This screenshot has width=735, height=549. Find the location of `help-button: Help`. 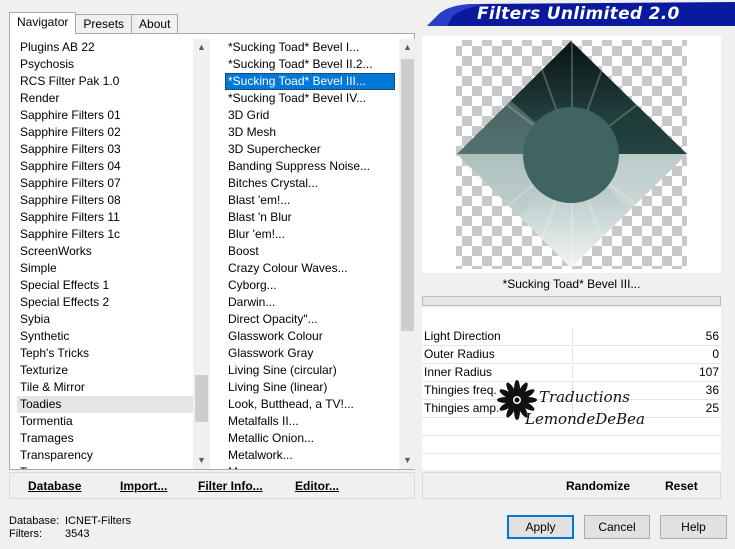

help-button: Help is located at coordinates (693, 527).